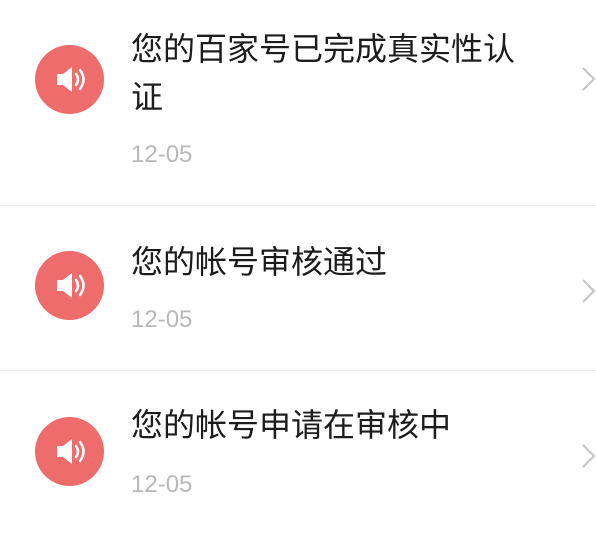  What do you see at coordinates (291, 425) in the screenshot?
I see `notification-title: 您的帐号申请在审核中` at bounding box center [291, 425].